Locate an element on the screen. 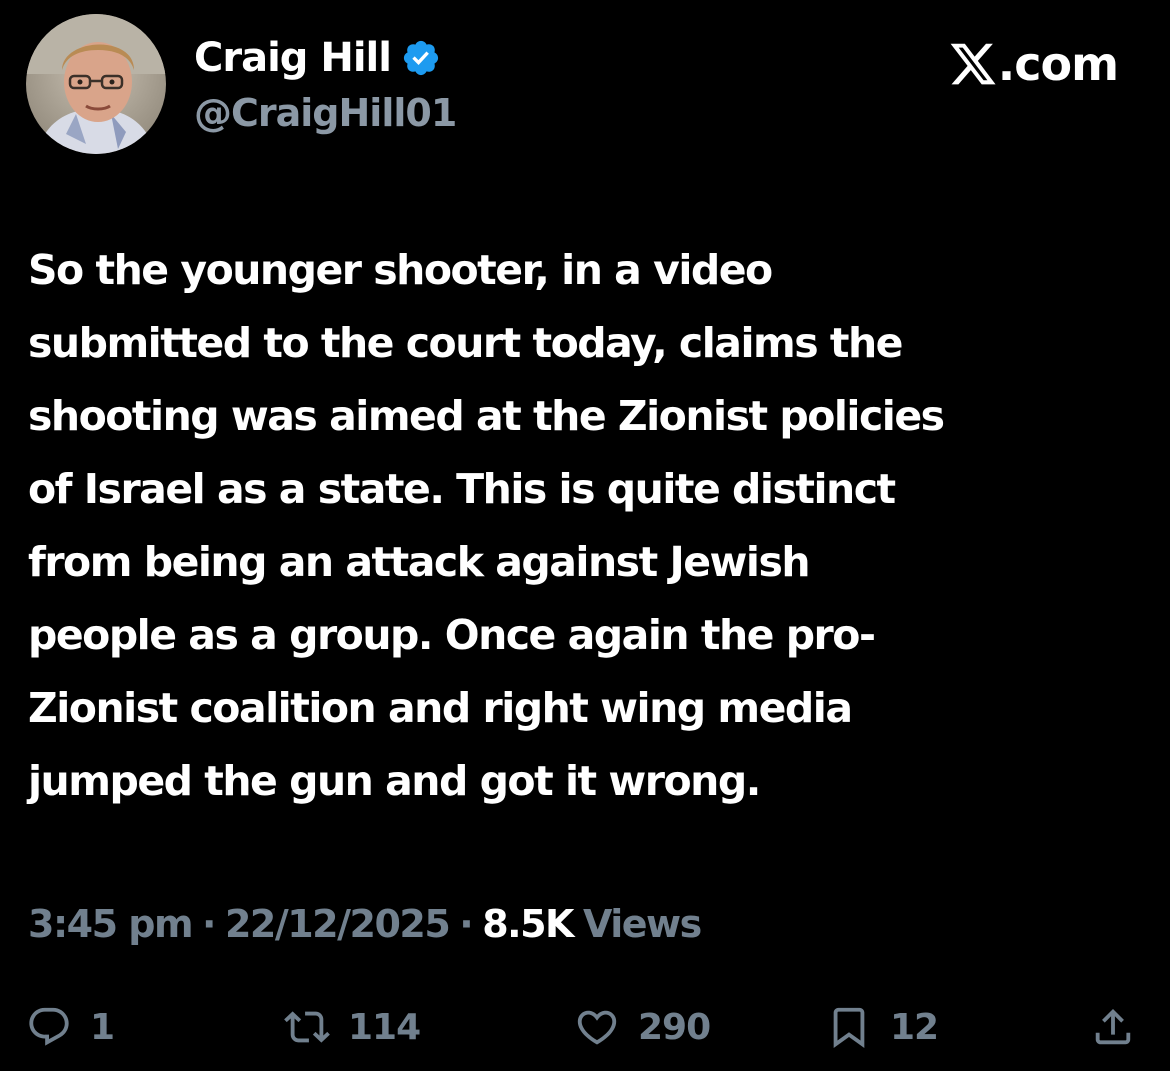 This screenshot has height=1071, width=1170. bookmark-button: 12 is located at coordinates (882, 1027).